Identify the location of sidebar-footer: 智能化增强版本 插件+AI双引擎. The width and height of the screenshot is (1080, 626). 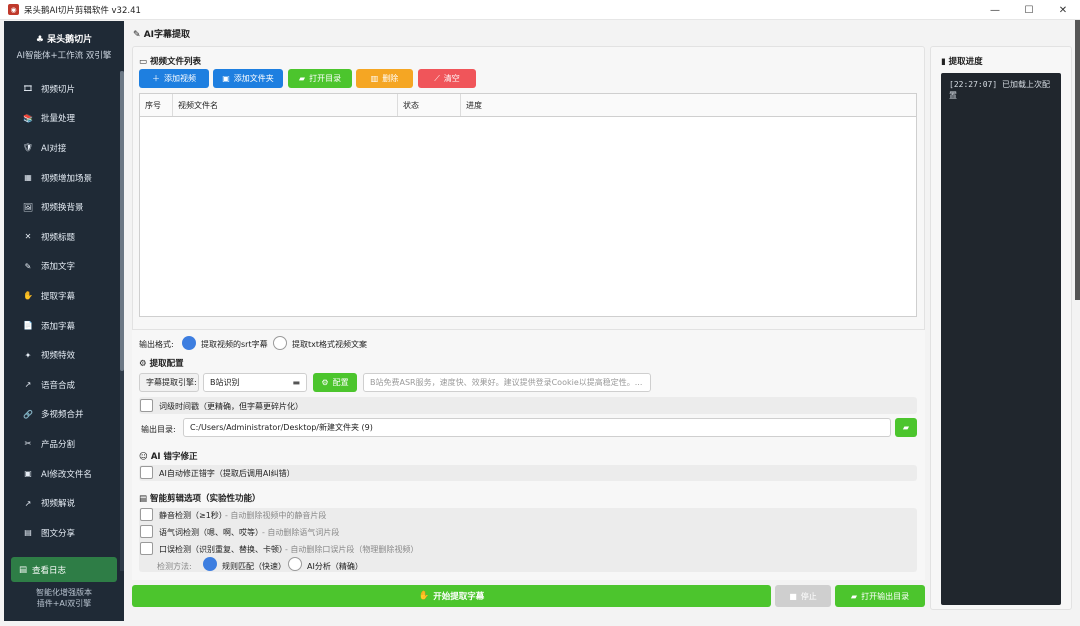
(64, 598).